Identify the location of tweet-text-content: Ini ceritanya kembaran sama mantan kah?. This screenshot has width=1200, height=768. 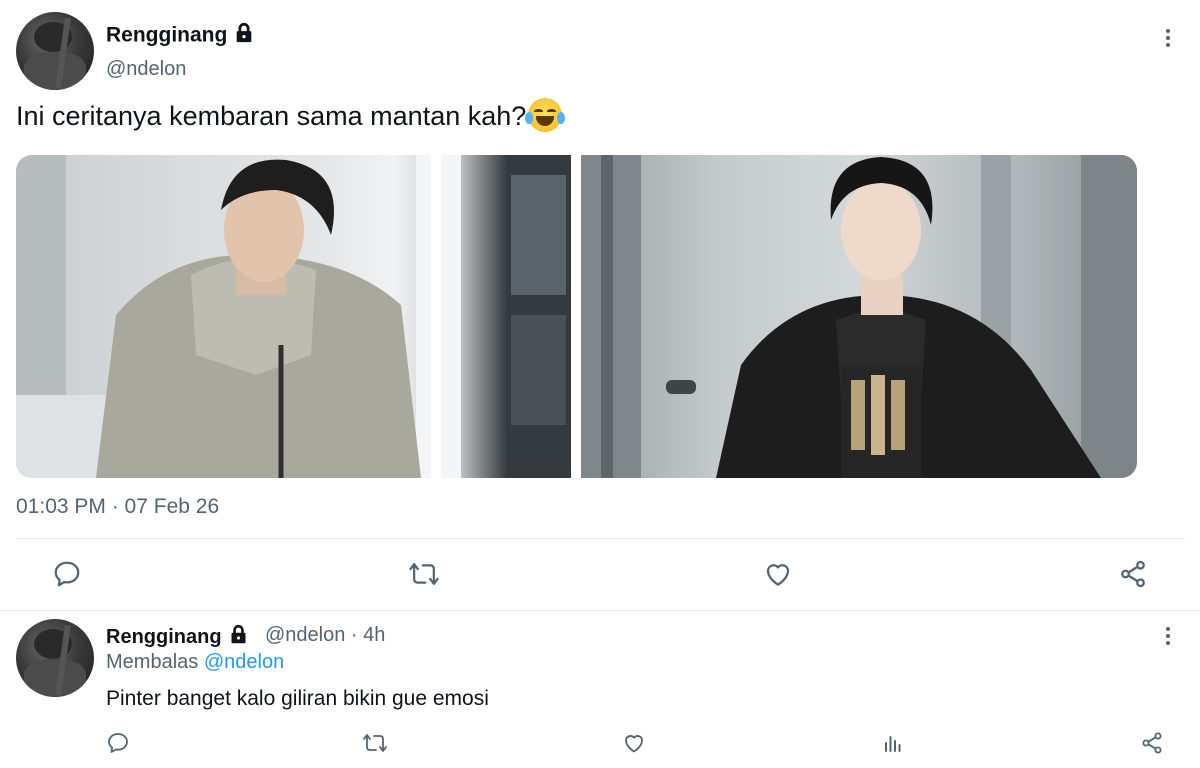
(271, 116).